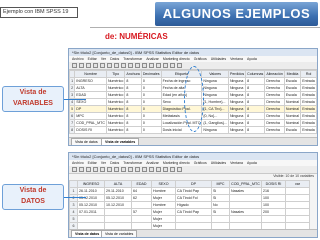 The image size is (320, 240). Describe the element at coordinates (133, 74) in the screenshot. I see `column-header: Anchura` at that location.